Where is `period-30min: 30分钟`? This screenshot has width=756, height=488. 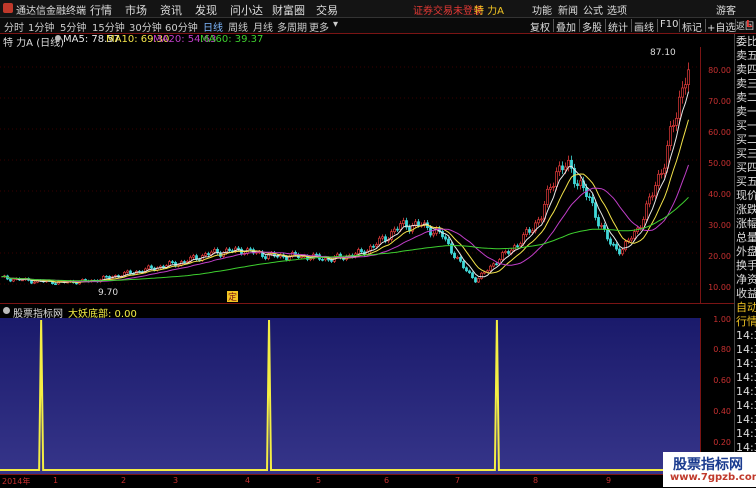 period-30min: 30分钟 is located at coordinates (145, 26).